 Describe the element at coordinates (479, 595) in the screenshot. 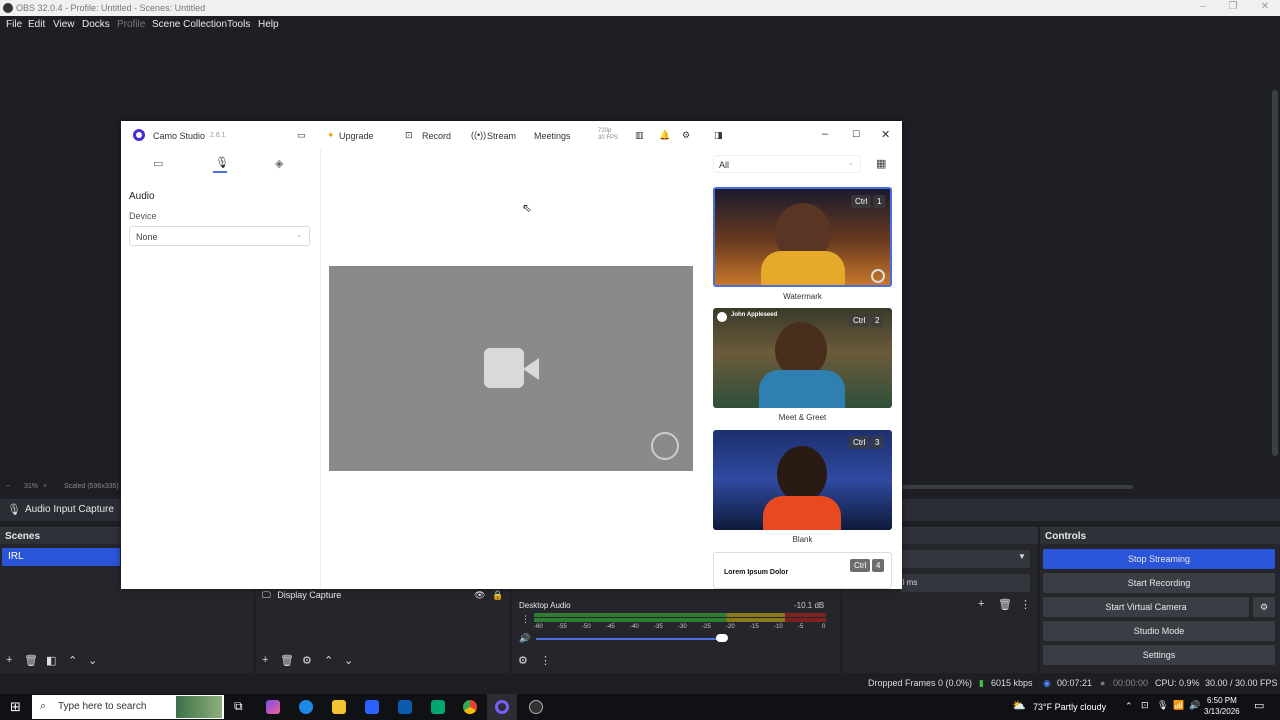

I see `visibility-eye-icon: 👁` at that location.